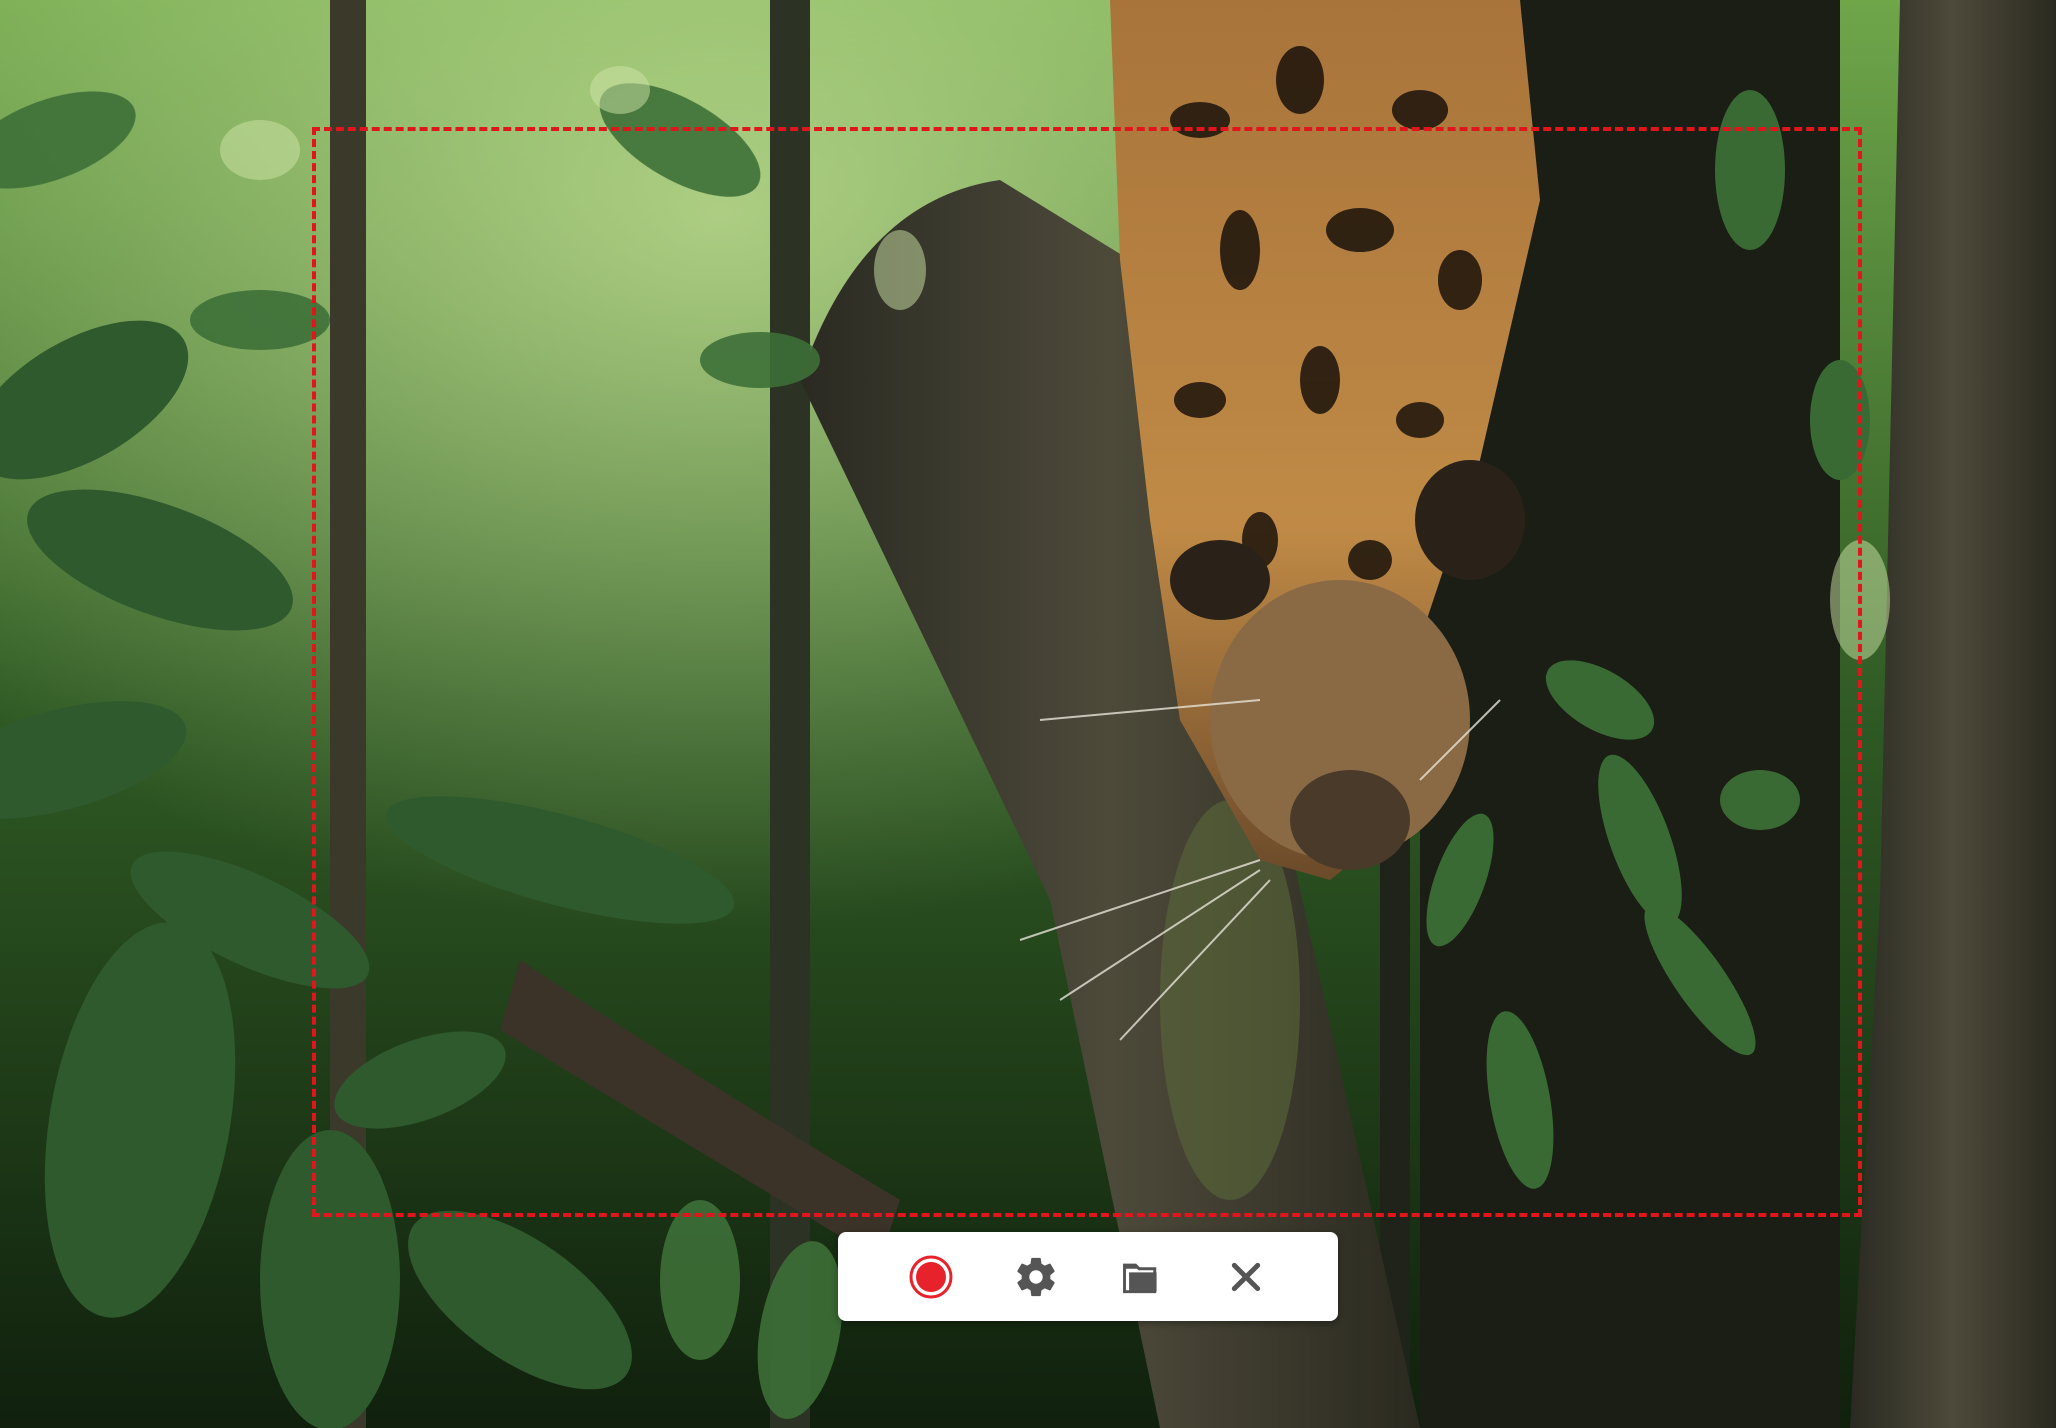 Image resolution: width=2056 pixels, height=1428 pixels. I want to click on record-button, so click(931, 1277).